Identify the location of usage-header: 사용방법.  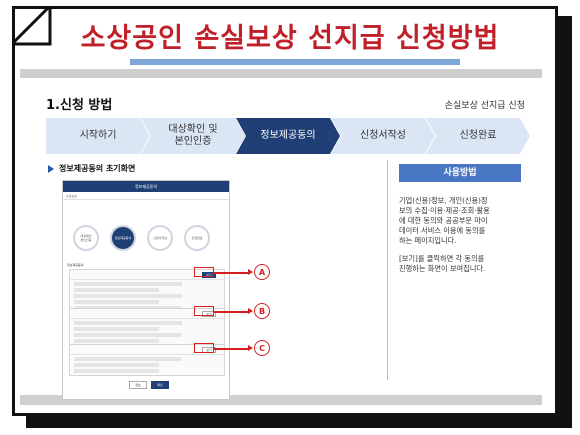
(460, 173).